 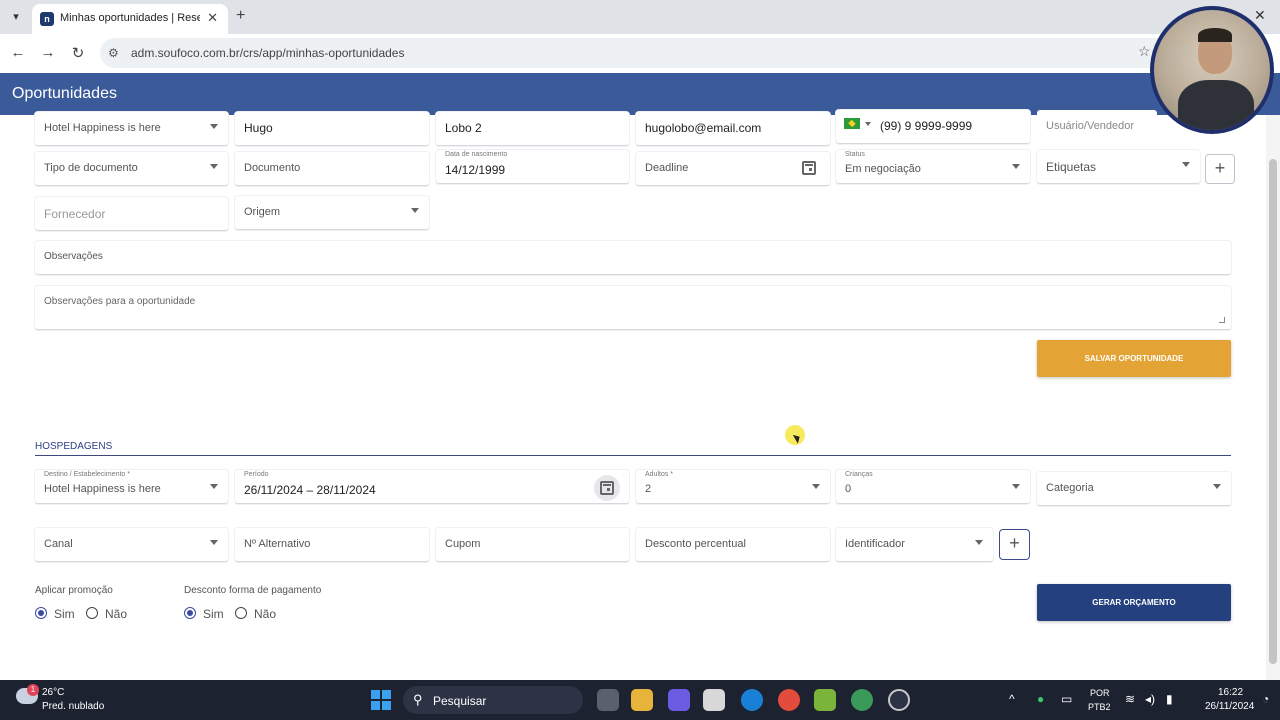 What do you see at coordinates (532, 167) in the screenshot?
I see `birth-date-field: Data de nascimento 14/12/1999` at bounding box center [532, 167].